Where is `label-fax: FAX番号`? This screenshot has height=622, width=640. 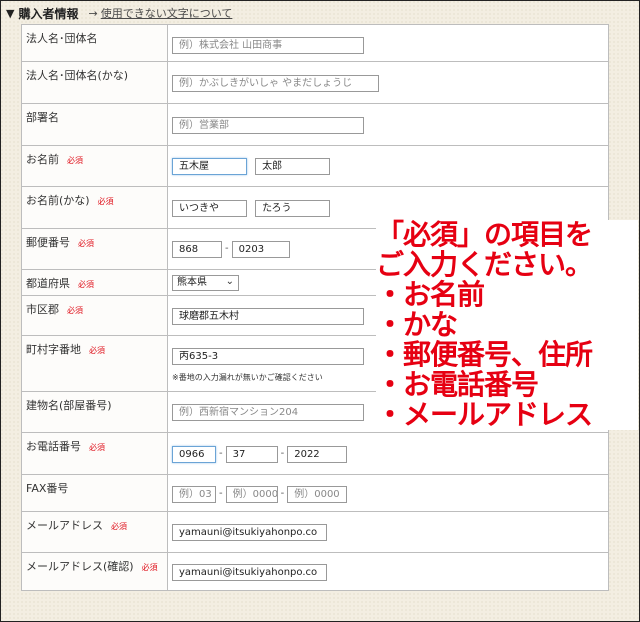
label-fax: FAX番号 is located at coordinates (94, 493).